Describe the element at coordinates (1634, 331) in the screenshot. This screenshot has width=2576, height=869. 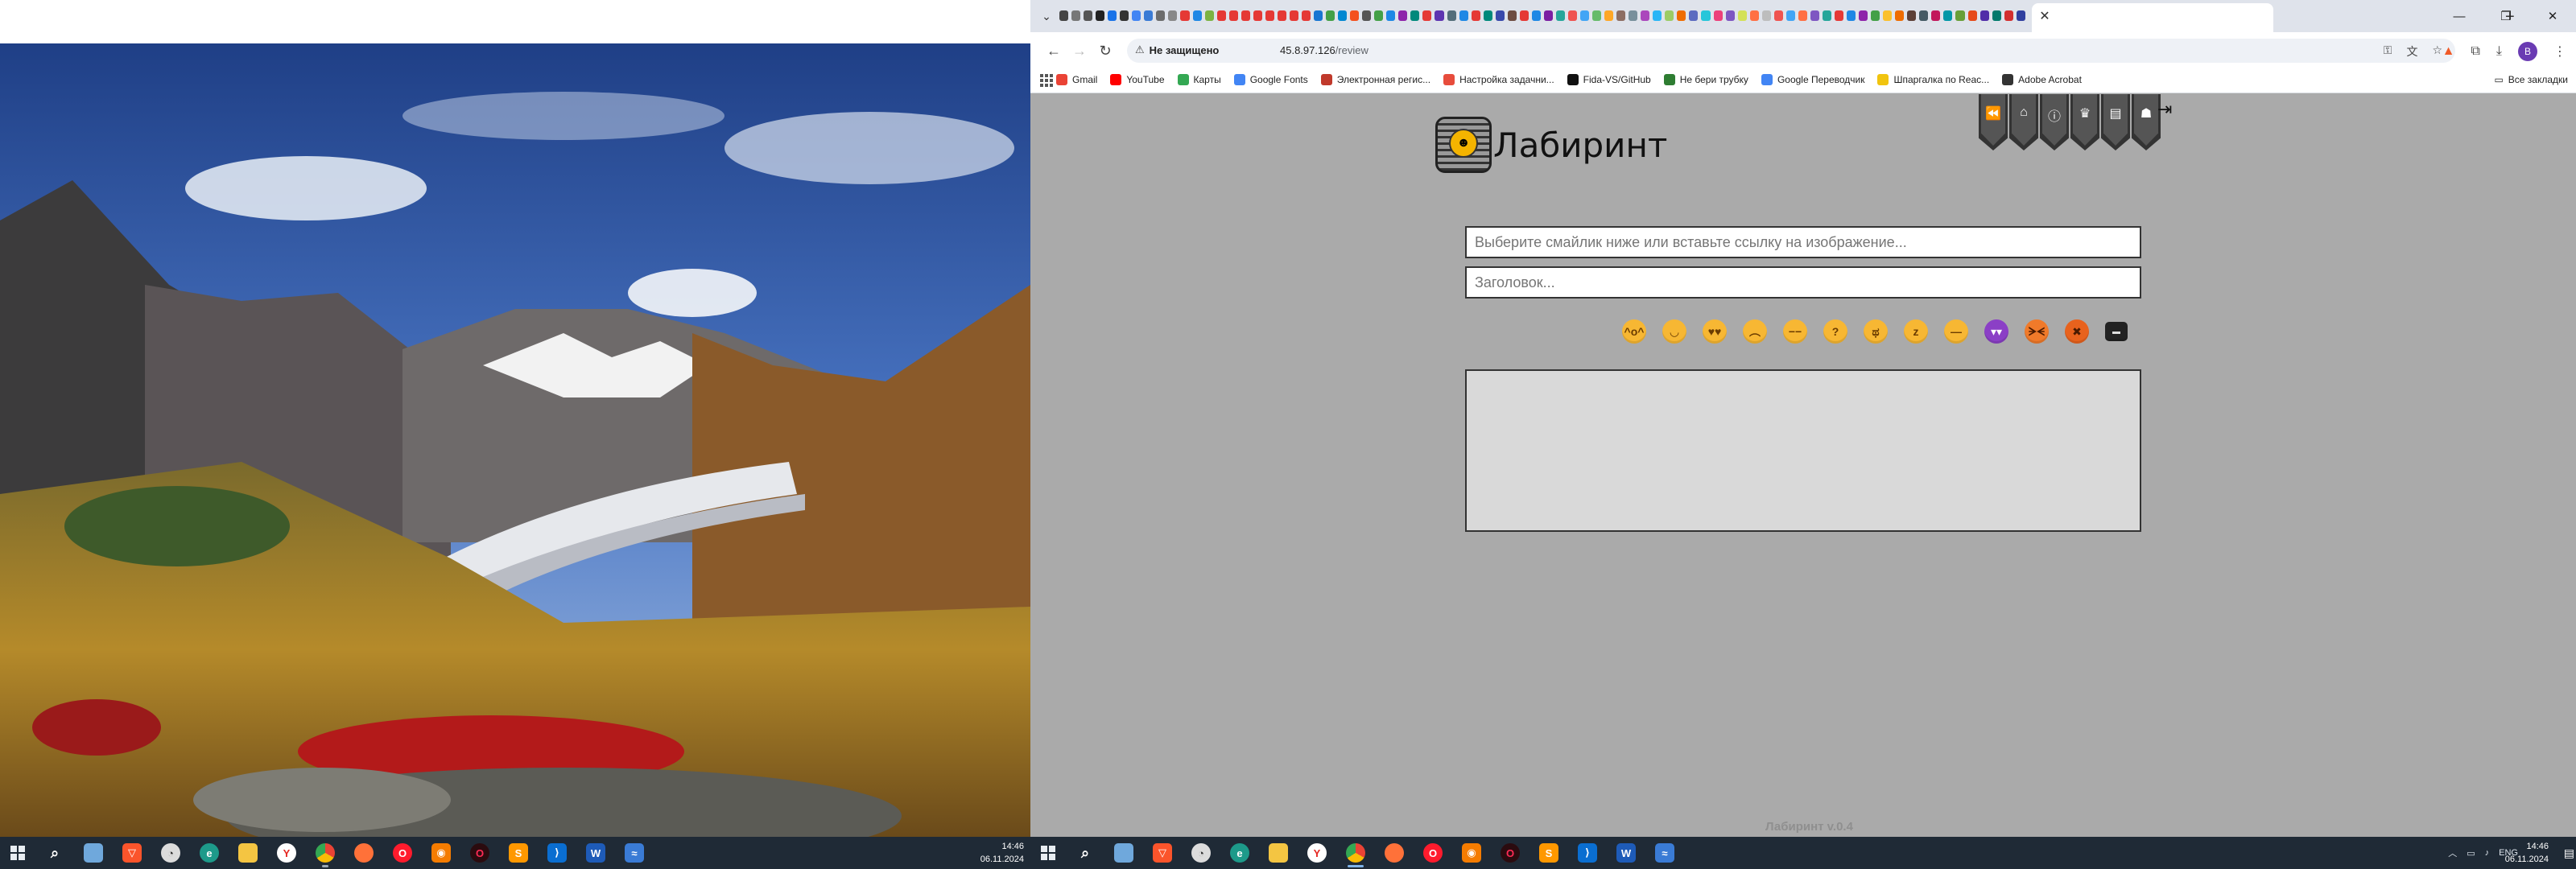
I see `party-emoji-icon: ^o^` at that location.